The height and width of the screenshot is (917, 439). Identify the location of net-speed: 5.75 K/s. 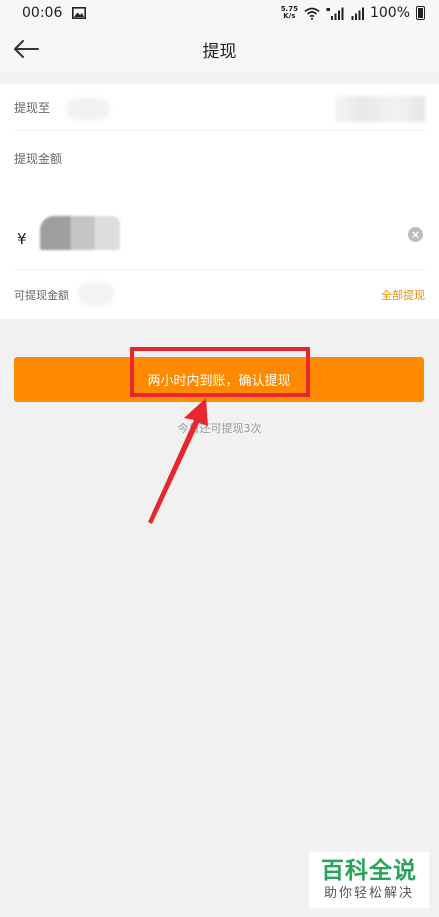
(289, 12).